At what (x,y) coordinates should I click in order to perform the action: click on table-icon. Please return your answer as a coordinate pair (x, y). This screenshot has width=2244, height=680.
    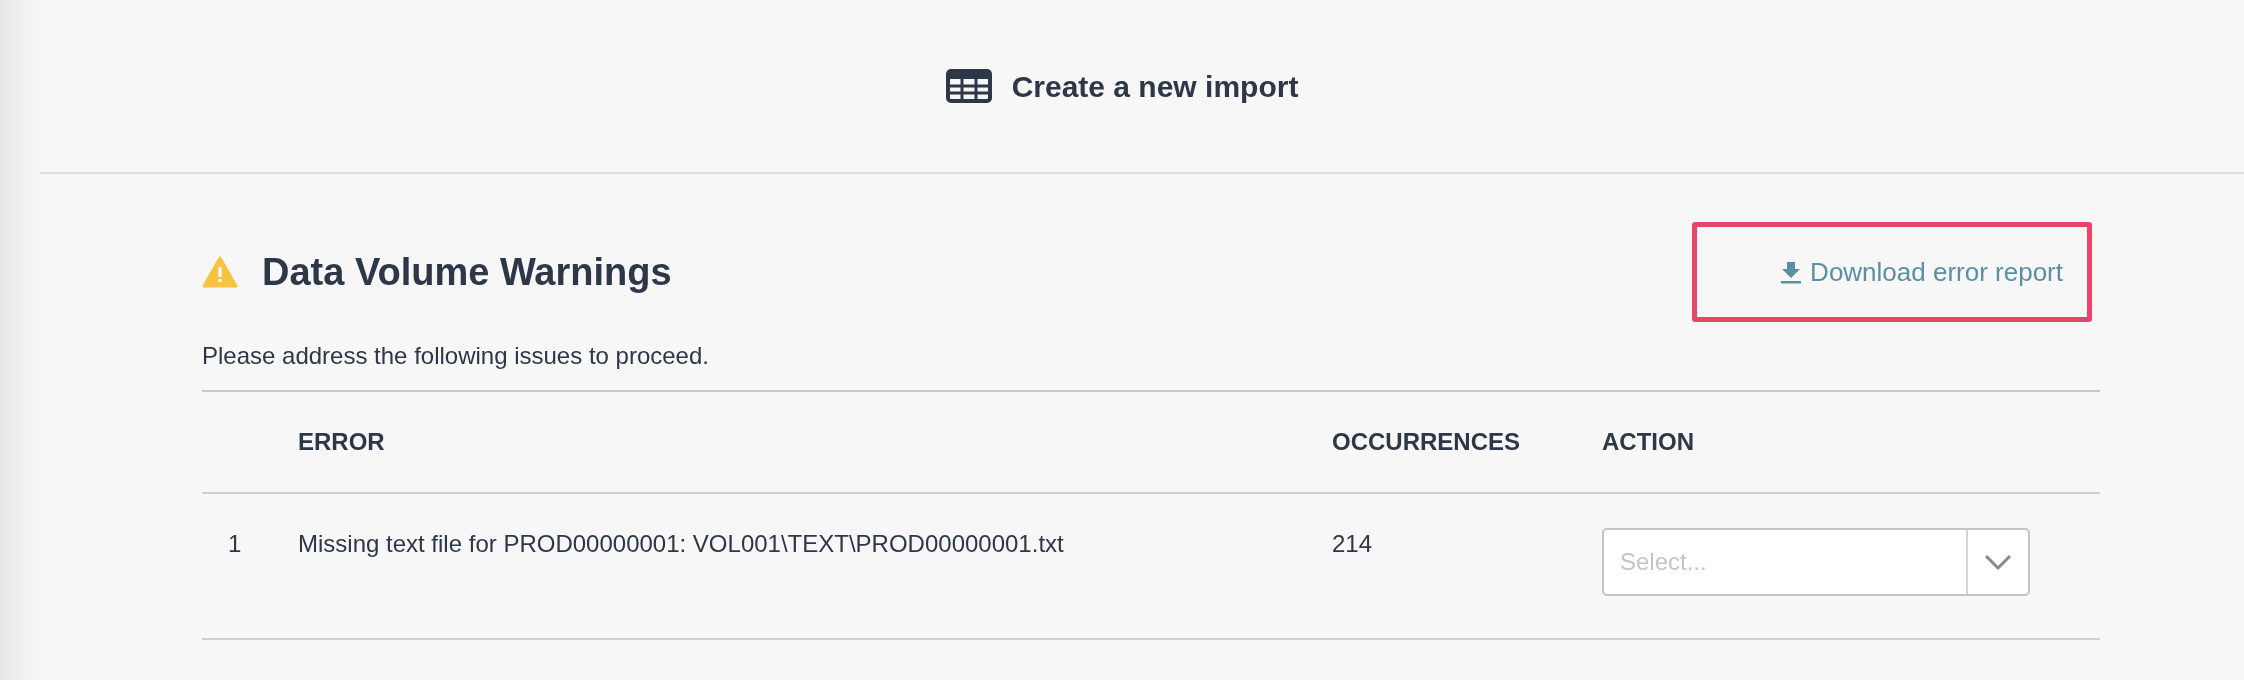
    Looking at the image, I should click on (968, 86).